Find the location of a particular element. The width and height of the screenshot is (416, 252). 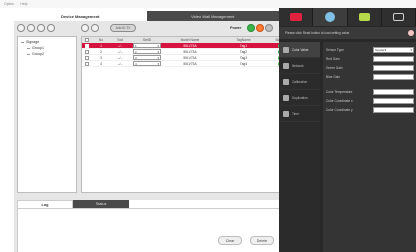

side-item-network: Network is located at coordinates (299, 66).